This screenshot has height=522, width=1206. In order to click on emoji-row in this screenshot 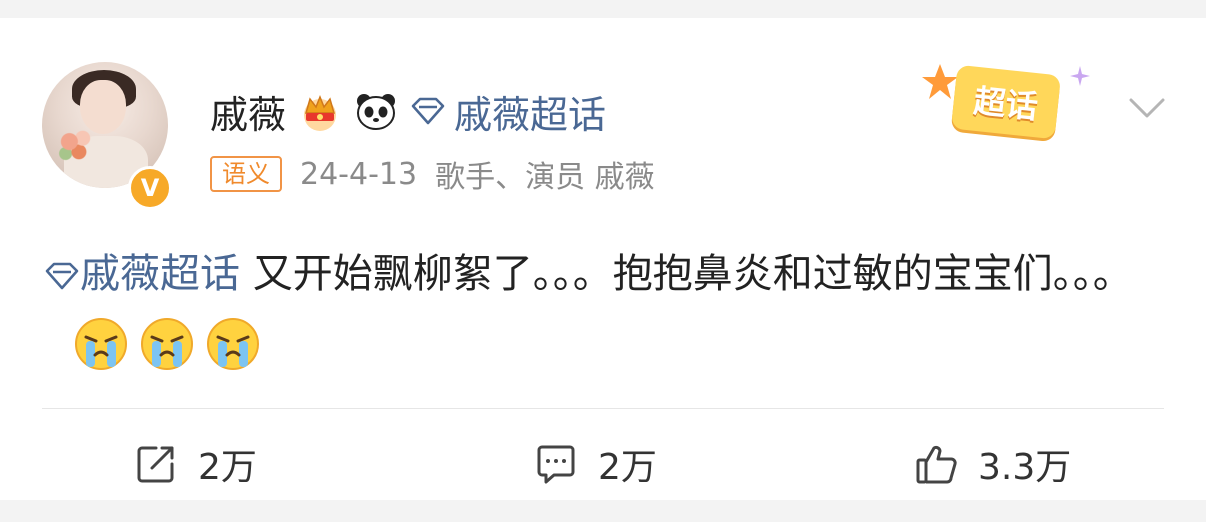, I will do `click(167, 344)`.